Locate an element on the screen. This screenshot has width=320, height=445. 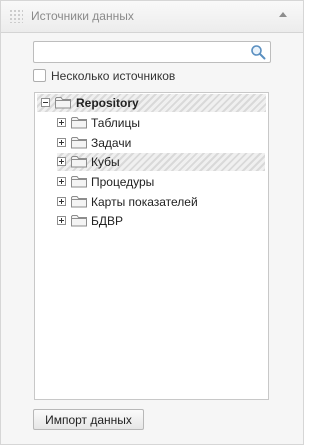
tree-node-cubes: Кубы is located at coordinates (161, 162).